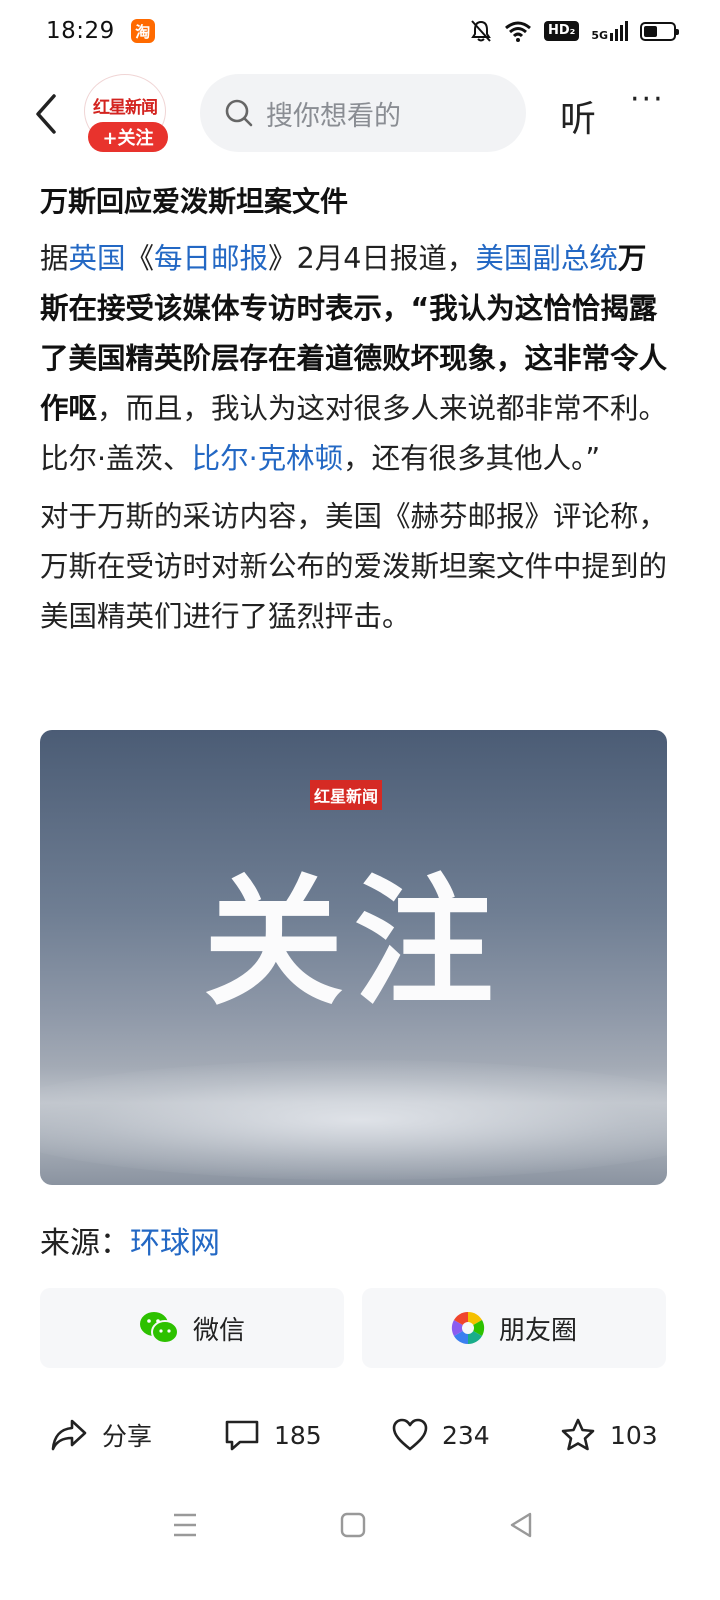 The image size is (720, 1600). I want to click on link-uk: 英国, so click(97, 258).